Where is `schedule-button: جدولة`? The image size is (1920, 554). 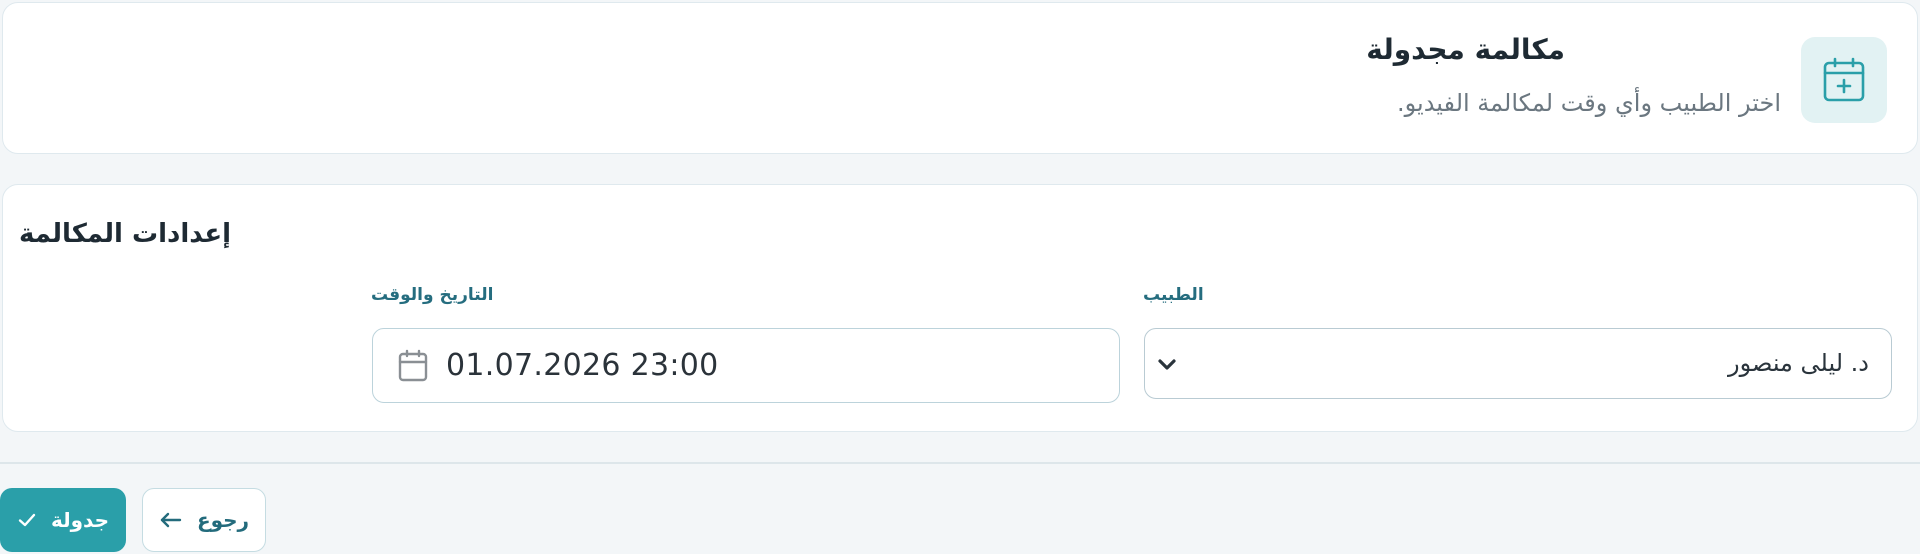 schedule-button: جدولة is located at coordinates (63, 520).